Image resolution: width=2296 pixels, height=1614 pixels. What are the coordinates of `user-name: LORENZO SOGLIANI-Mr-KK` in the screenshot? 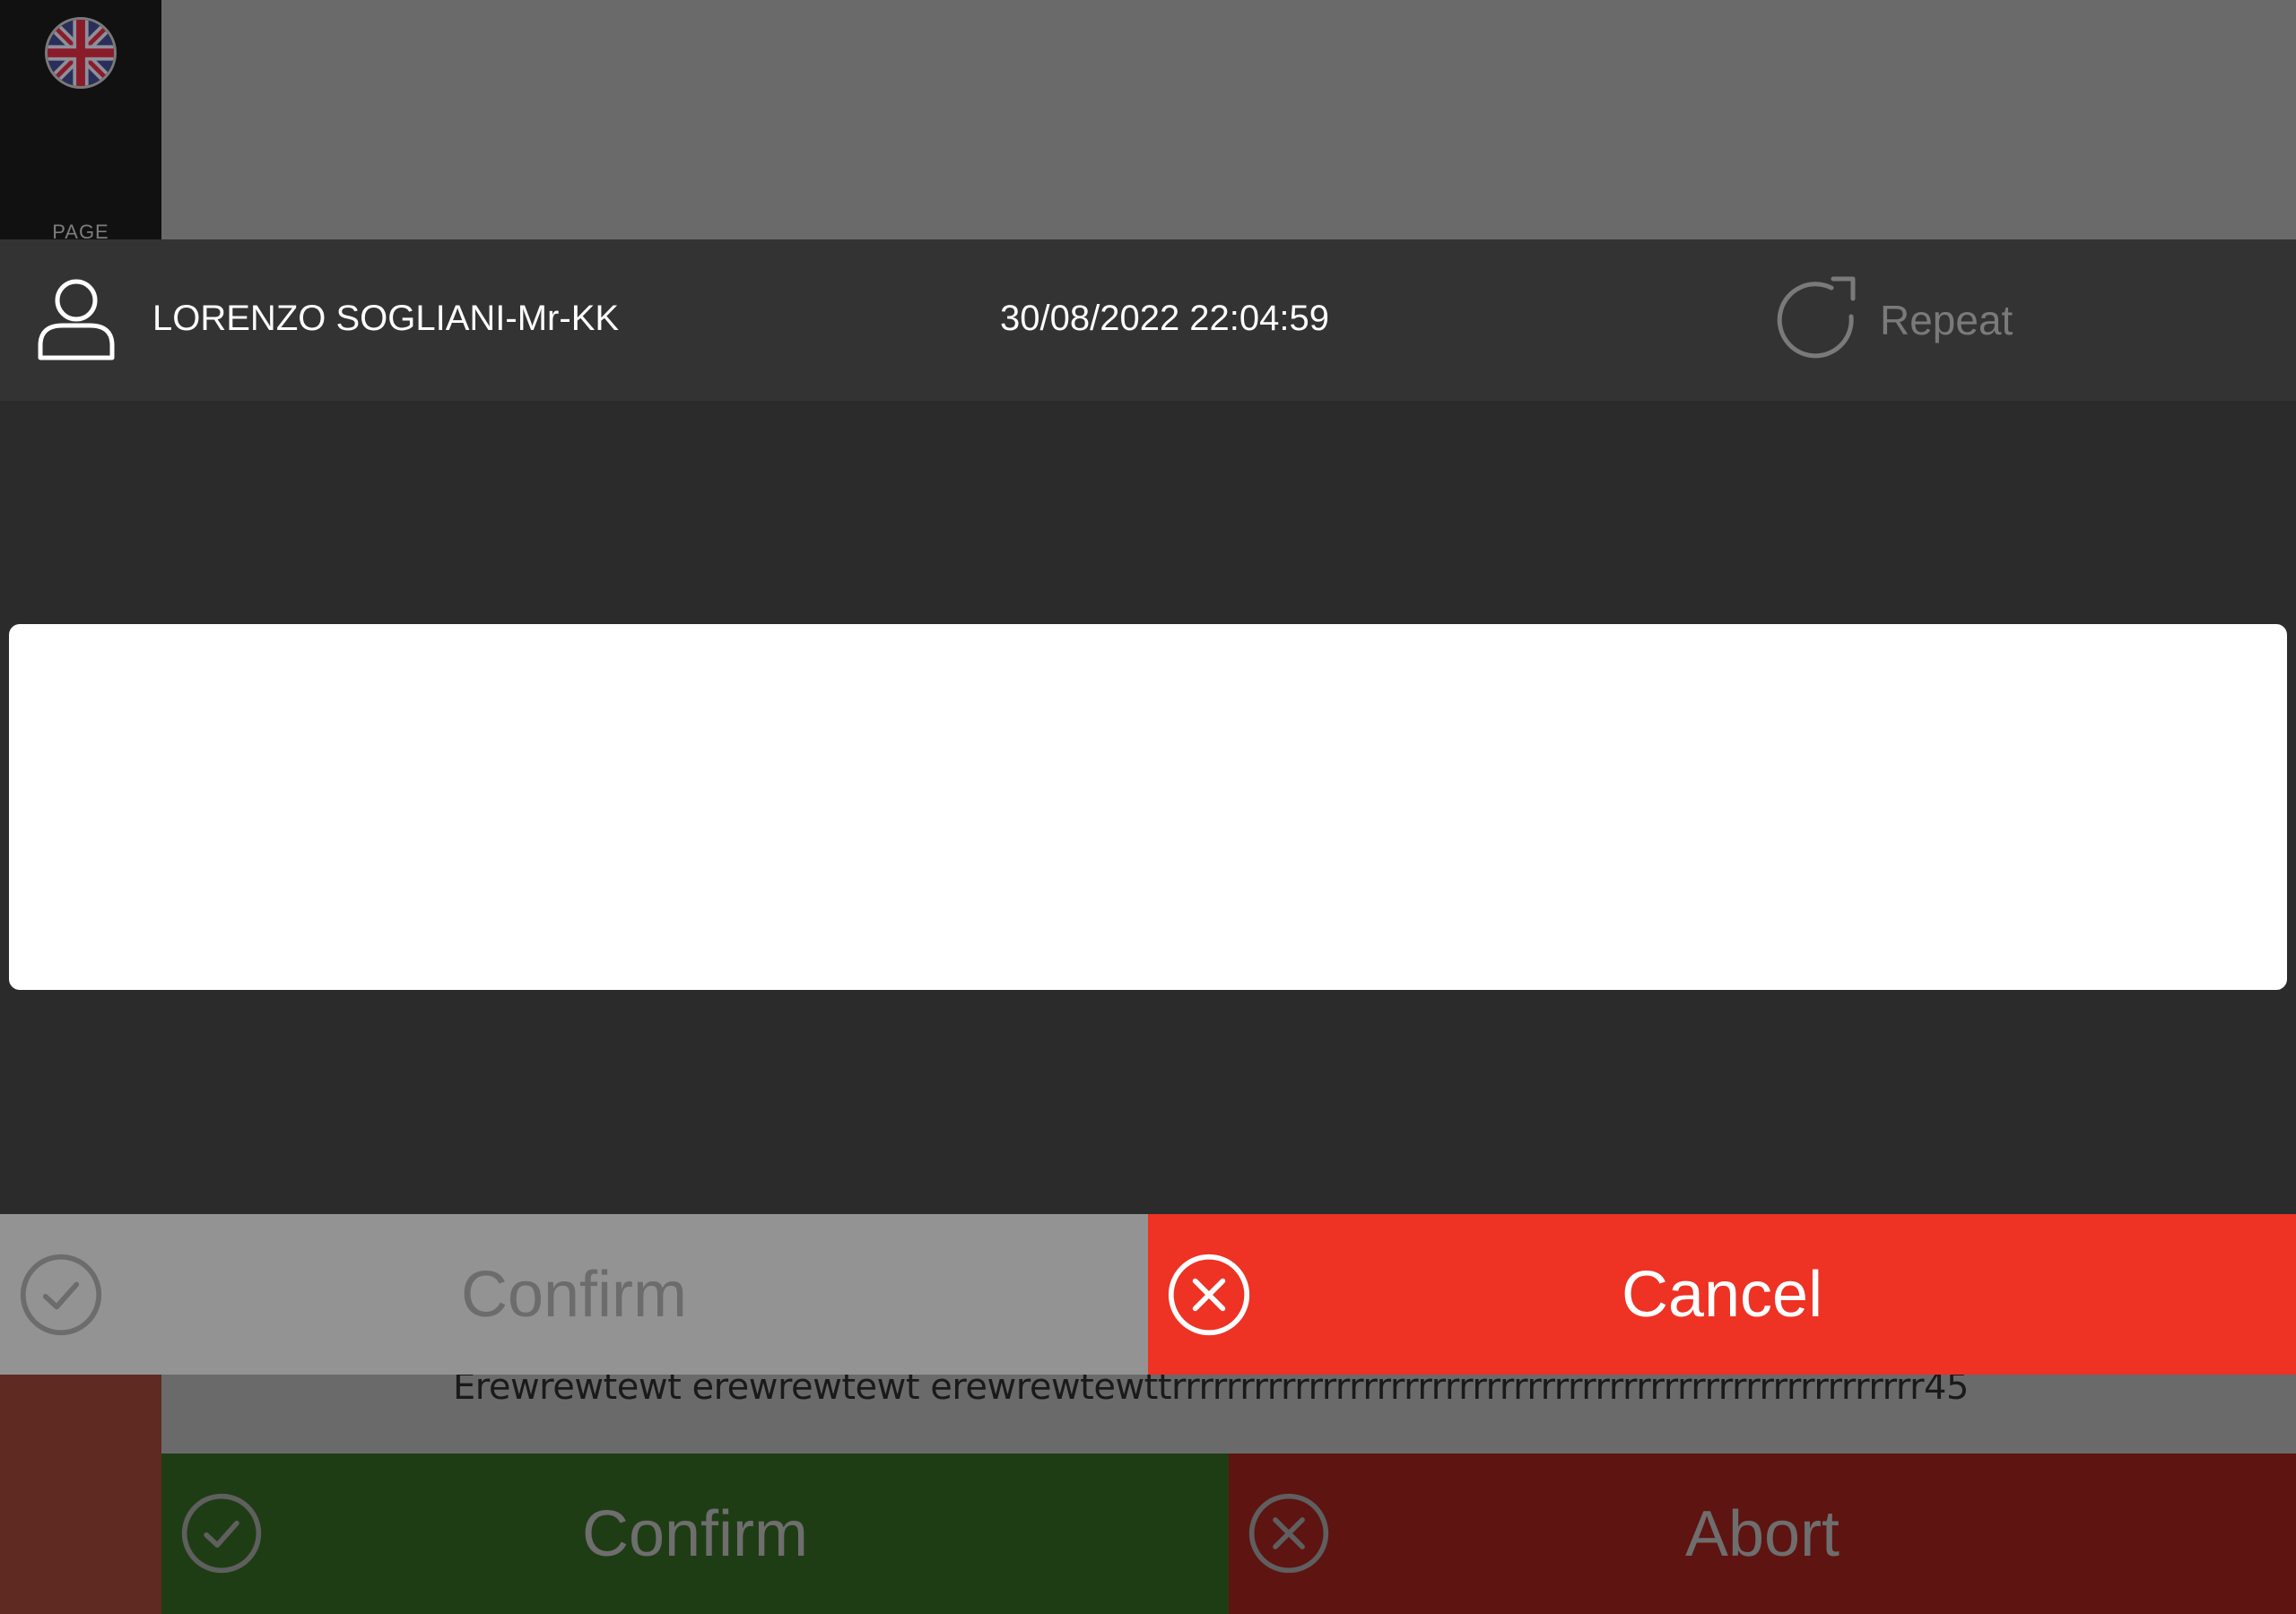 It's located at (386, 318).